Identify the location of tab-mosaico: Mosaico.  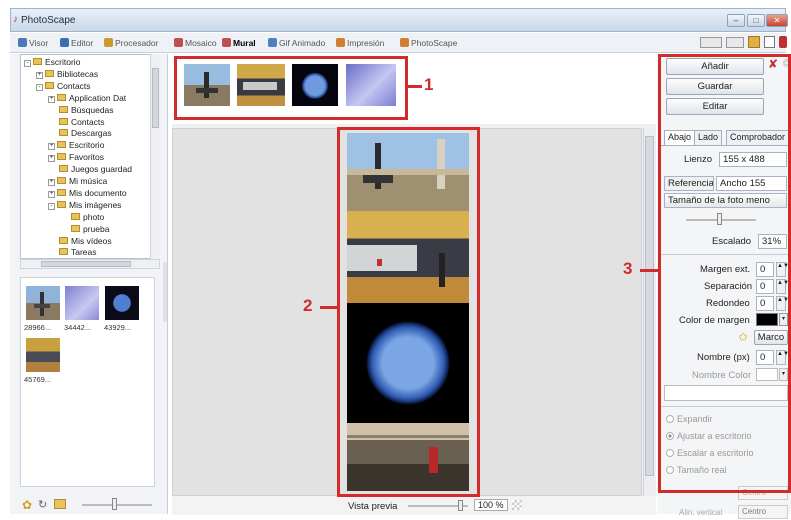
(195, 43).